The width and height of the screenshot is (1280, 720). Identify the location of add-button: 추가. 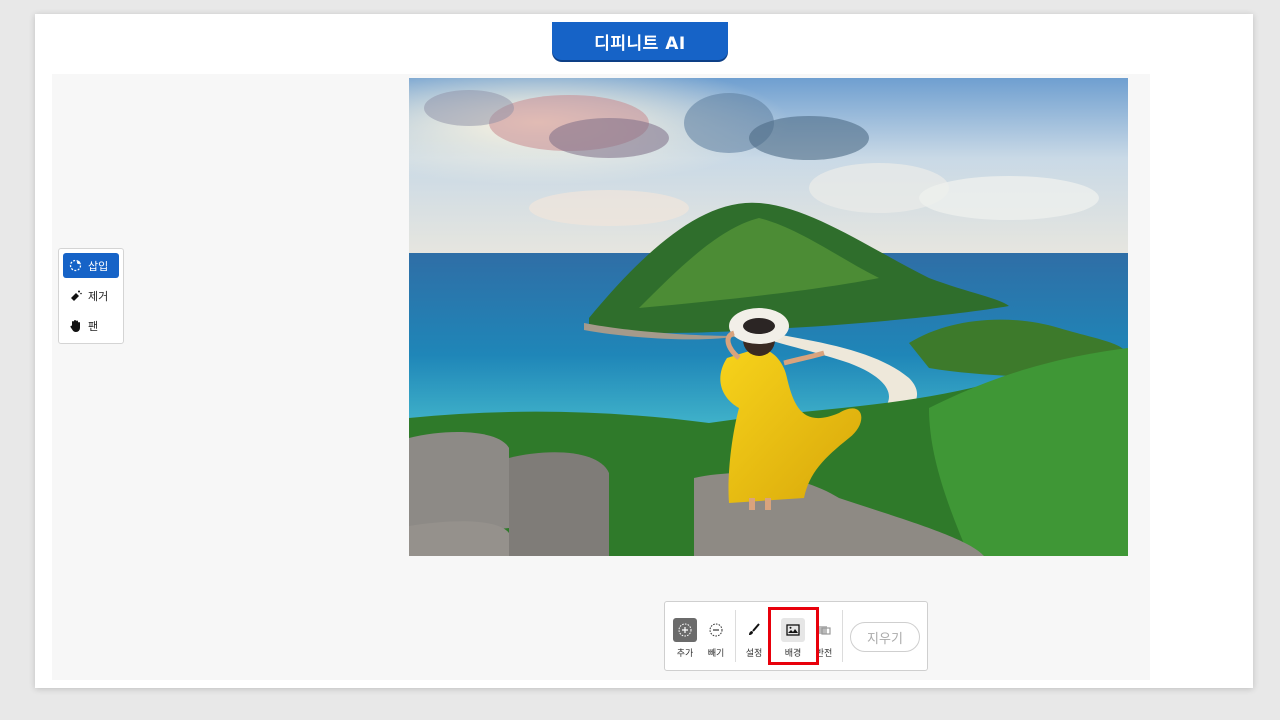
(685, 638).